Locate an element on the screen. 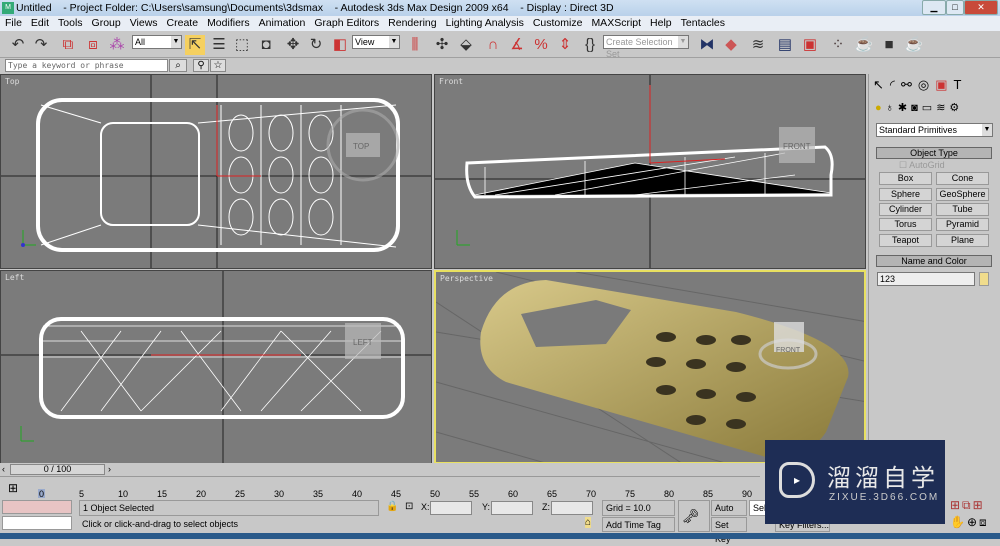 This screenshot has height=546, width=1000. geometry-icon: ● is located at coordinates (880, 108).